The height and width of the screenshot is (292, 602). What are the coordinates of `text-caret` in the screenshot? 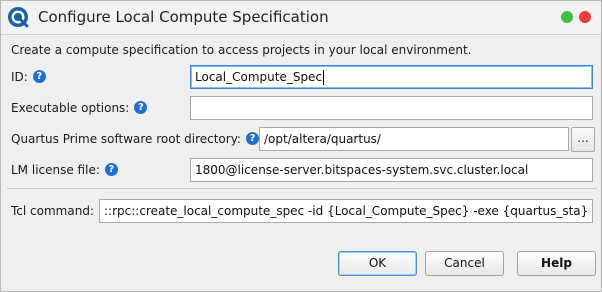 It's located at (324, 77).